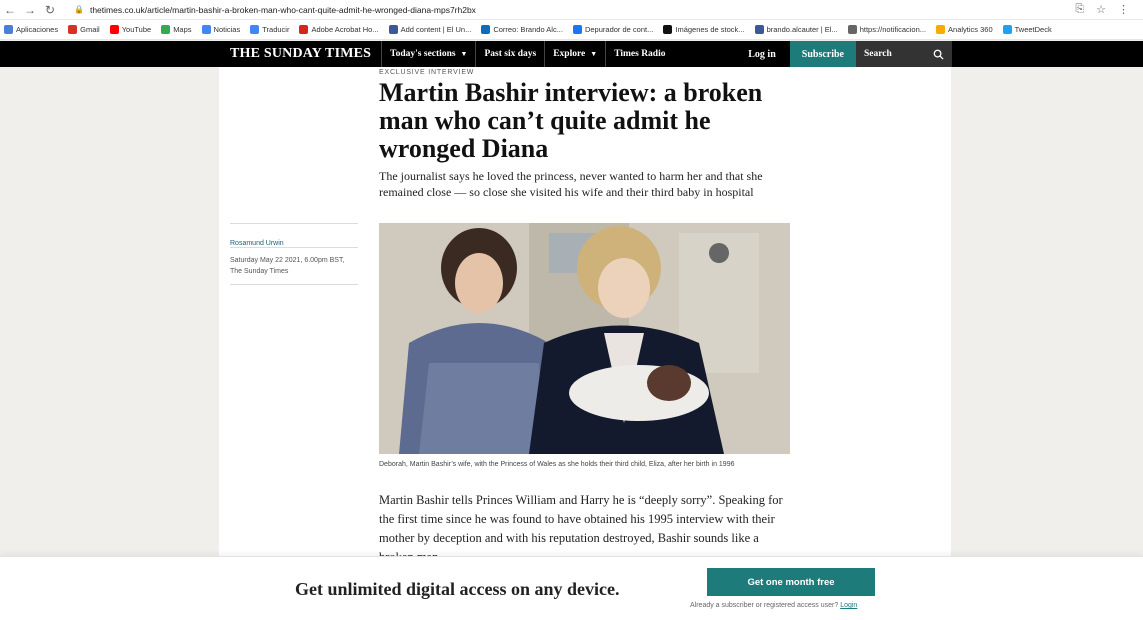 The image size is (1143, 620). I want to click on nav-todays-sections: Today's sections ▼, so click(428, 54).